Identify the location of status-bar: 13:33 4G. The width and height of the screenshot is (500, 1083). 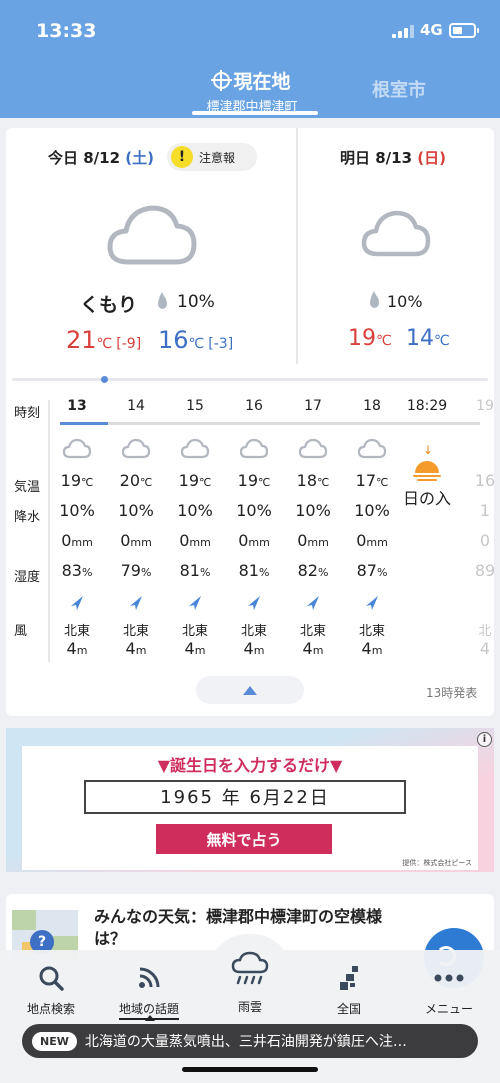
(250, 31).